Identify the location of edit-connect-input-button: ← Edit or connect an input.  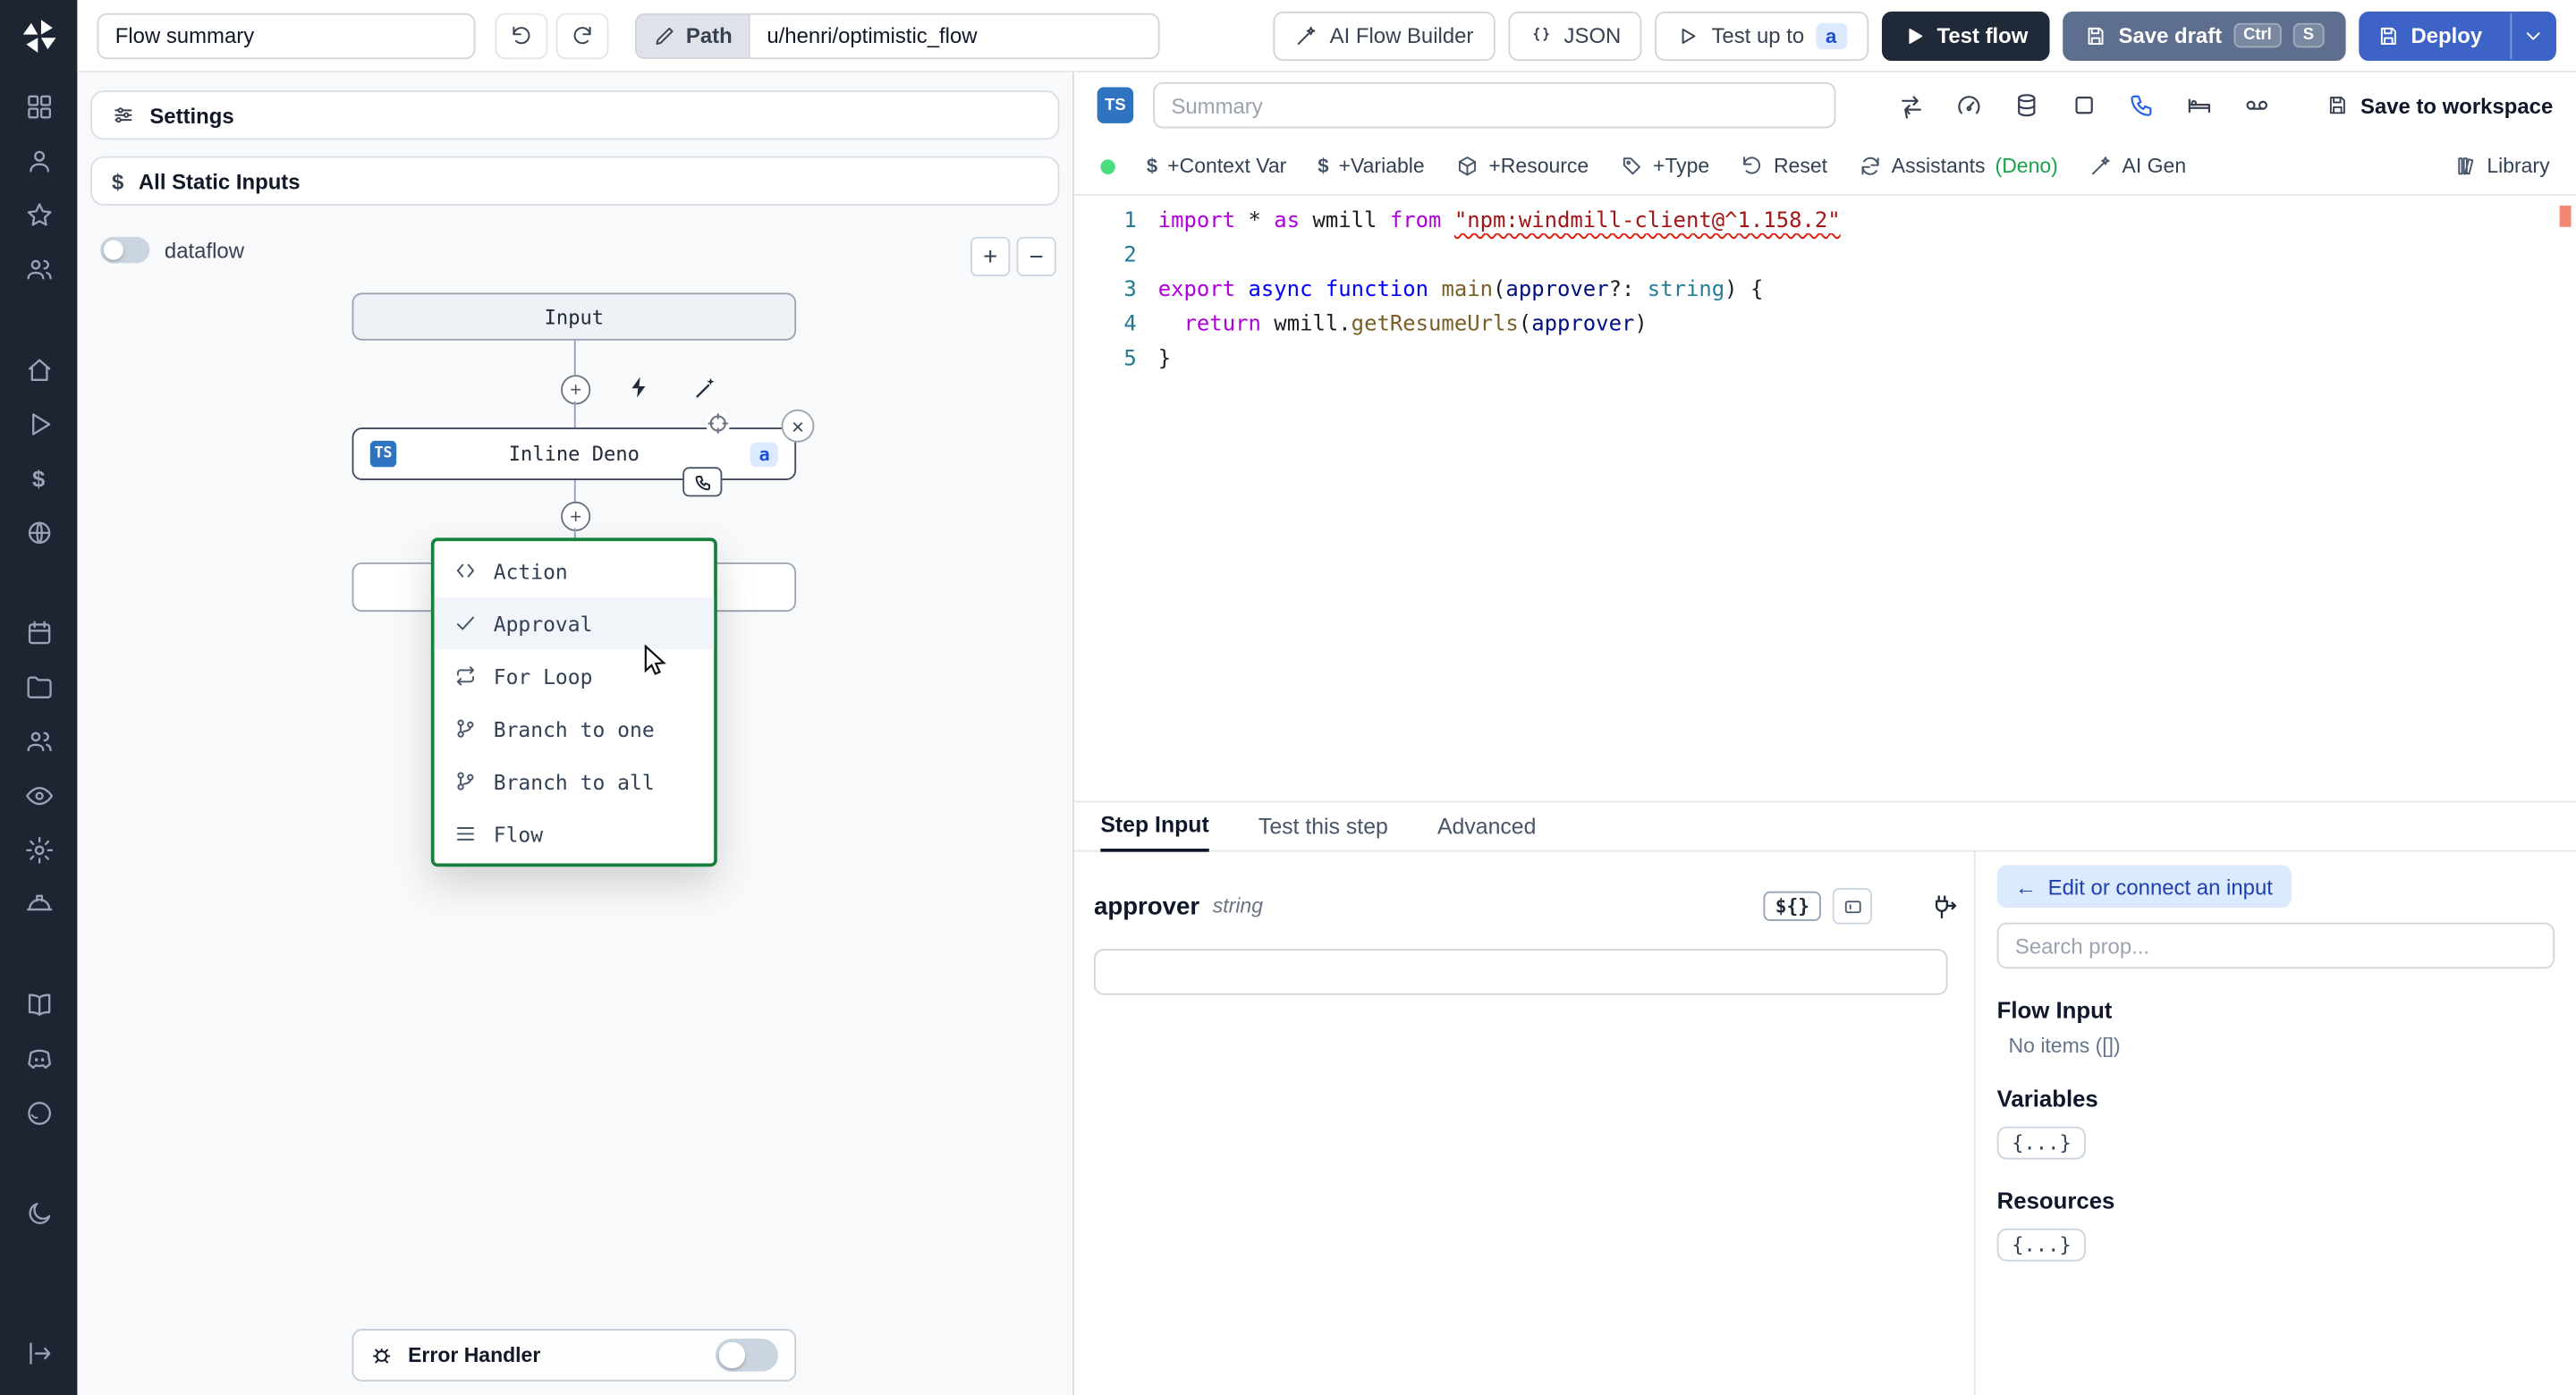
(2144, 887).